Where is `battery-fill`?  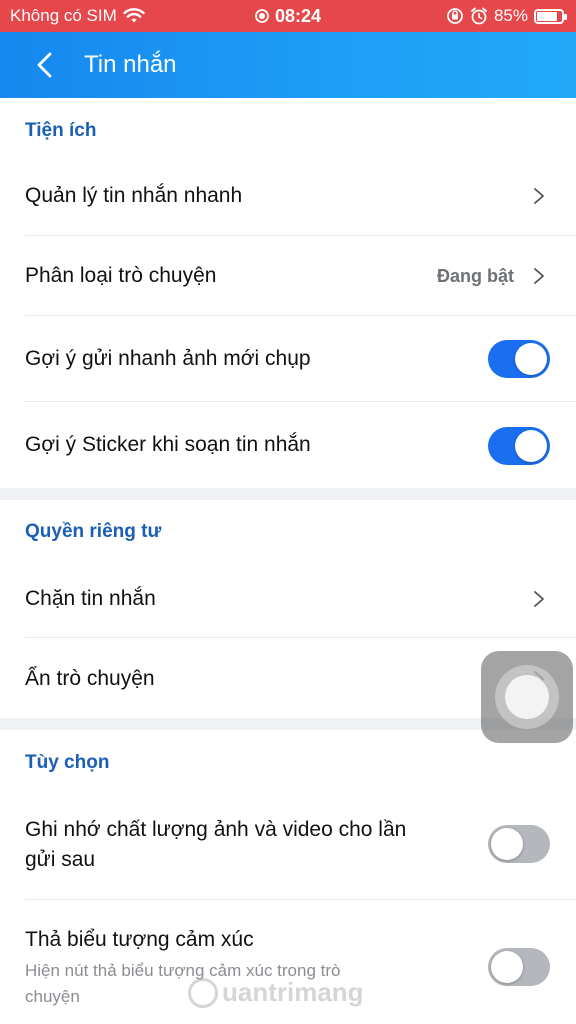
battery-fill is located at coordinates (547, 16).